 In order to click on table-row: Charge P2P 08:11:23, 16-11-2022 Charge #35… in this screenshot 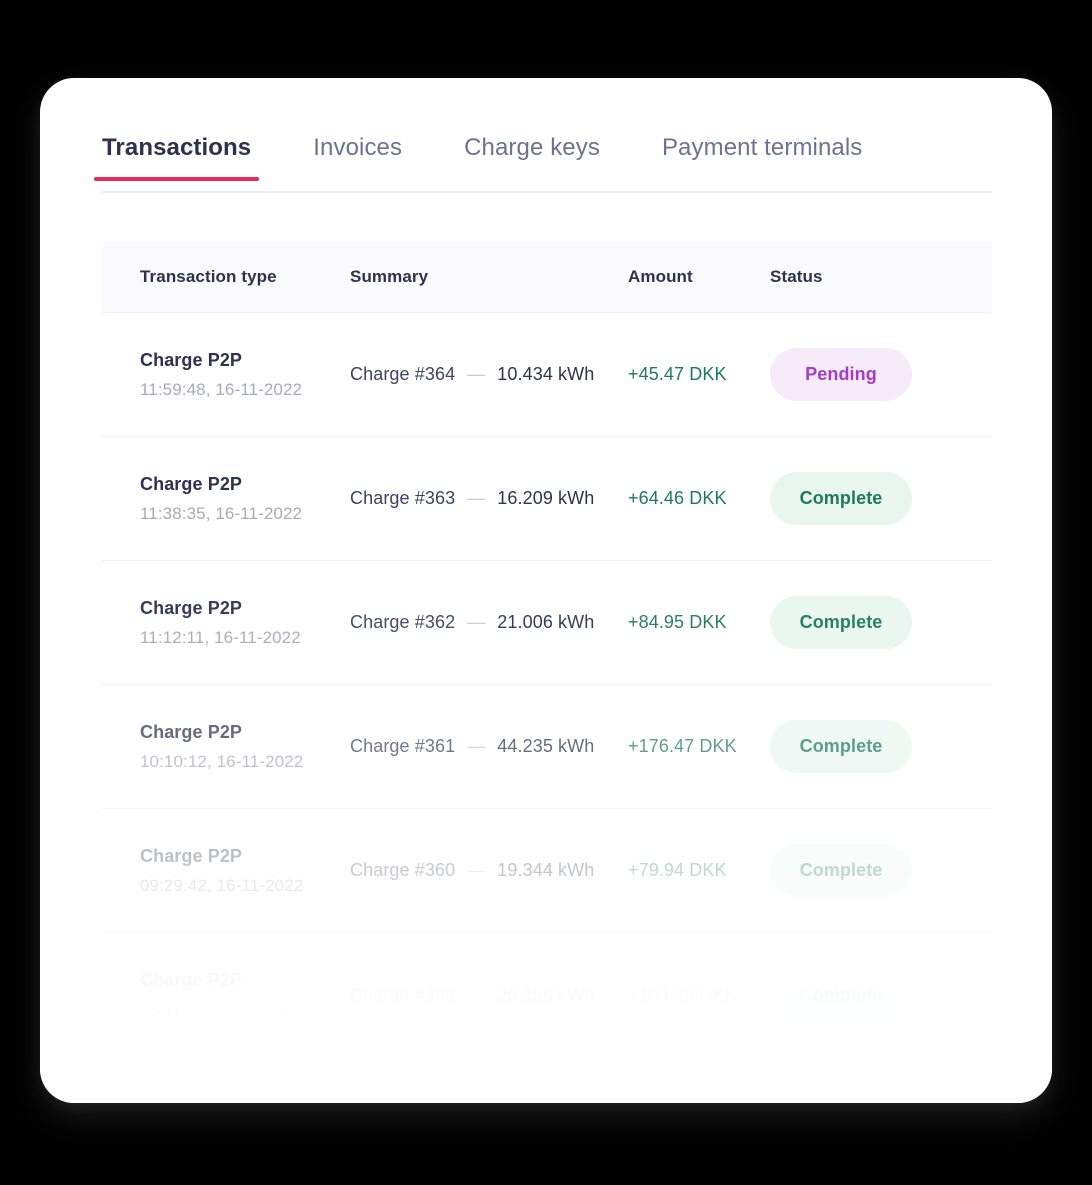, I will do `click(547, 995)`.